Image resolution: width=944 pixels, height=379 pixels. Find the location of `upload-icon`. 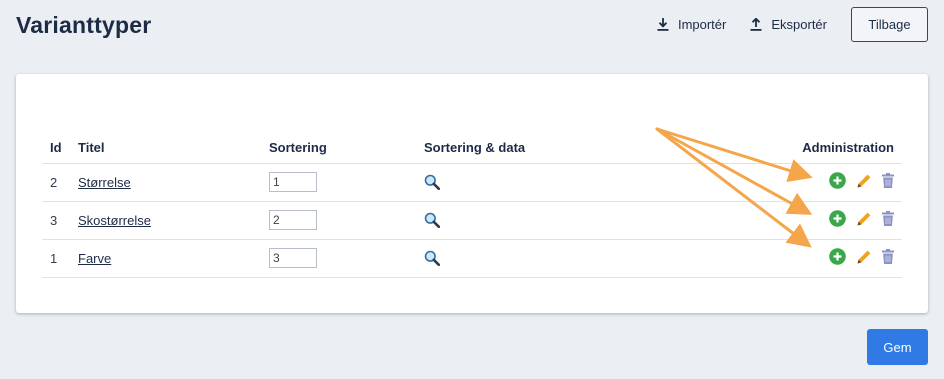

upload-icon is located at coordinates (756, 24).